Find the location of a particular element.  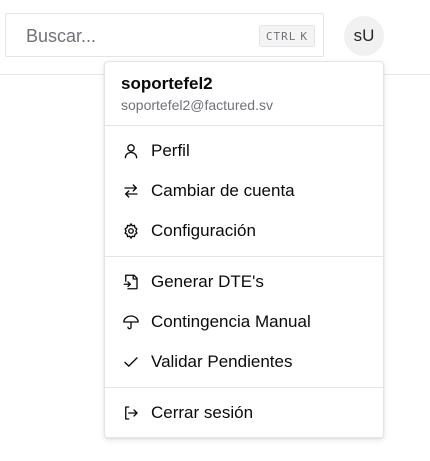

shortcut-key-ctrl: CTRL is located at coordinates (281, 36).